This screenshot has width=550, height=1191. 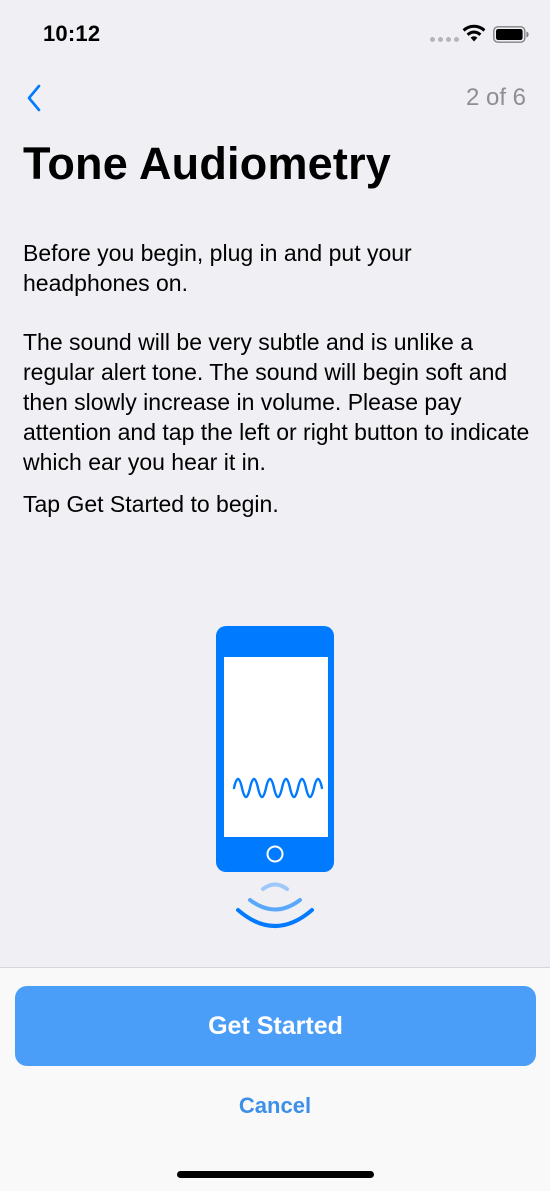 What do you see at coordinates (207, 163) in the screenshot?
I see `page-title: Tone Audiometry` at bounding box center [207, 163].